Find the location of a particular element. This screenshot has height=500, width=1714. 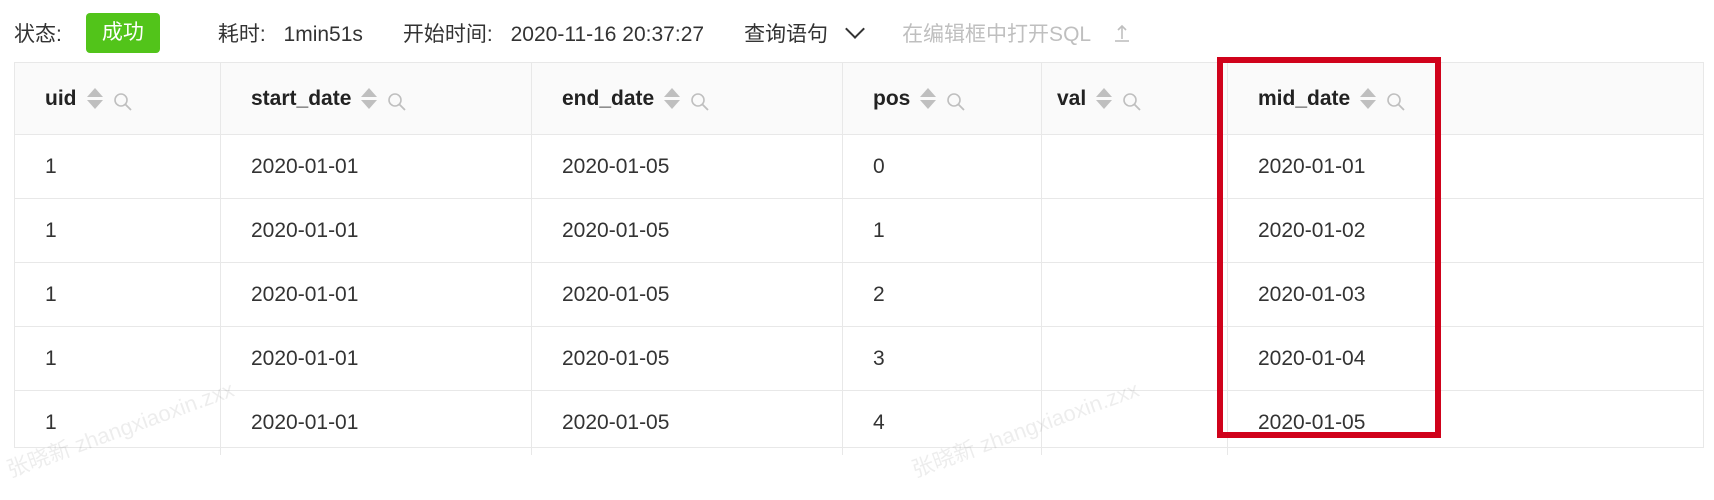

table-row: 1 2020-01-01 2020-01-05 3 2020-01-04 is located at coordinates (859, 359).